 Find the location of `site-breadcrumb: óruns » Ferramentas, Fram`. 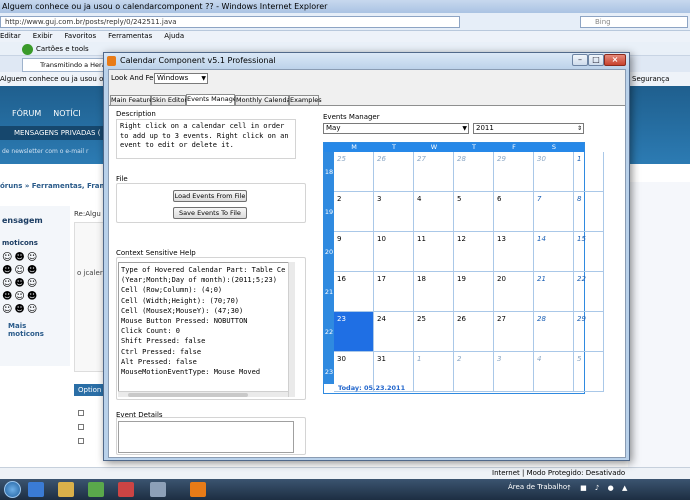

site-breadcrumb: óruns » Ferramentas, Fram is located at coordinates (55, 186).